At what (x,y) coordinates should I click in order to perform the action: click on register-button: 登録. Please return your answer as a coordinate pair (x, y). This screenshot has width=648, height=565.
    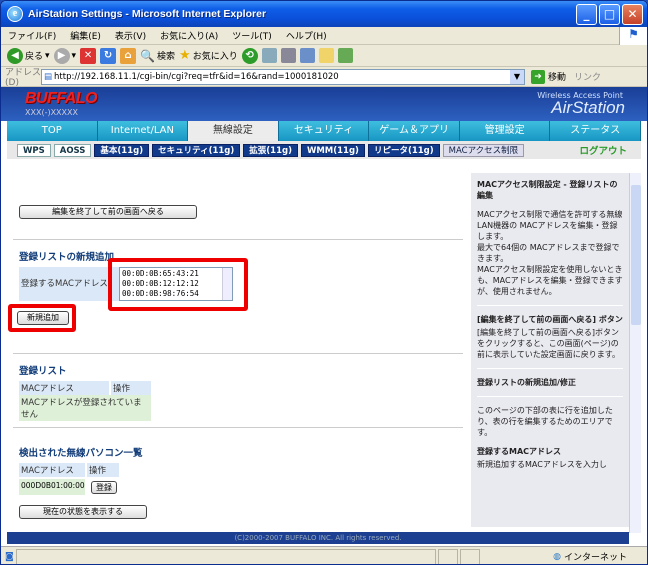
    Looking at the image, I should click on (104, 487).